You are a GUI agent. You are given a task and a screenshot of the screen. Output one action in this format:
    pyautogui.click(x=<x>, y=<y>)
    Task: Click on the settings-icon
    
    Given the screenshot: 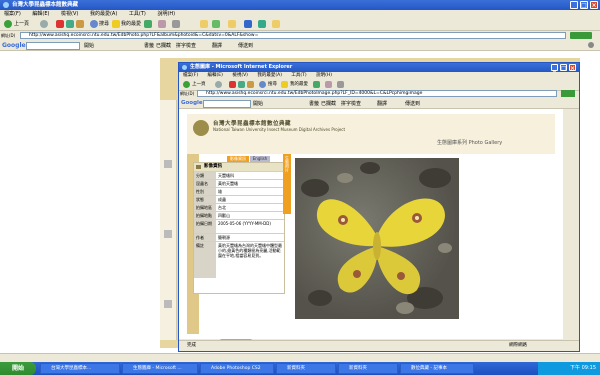 What is the action you would take?
    pyautogui.click(x=591, y=45)
    